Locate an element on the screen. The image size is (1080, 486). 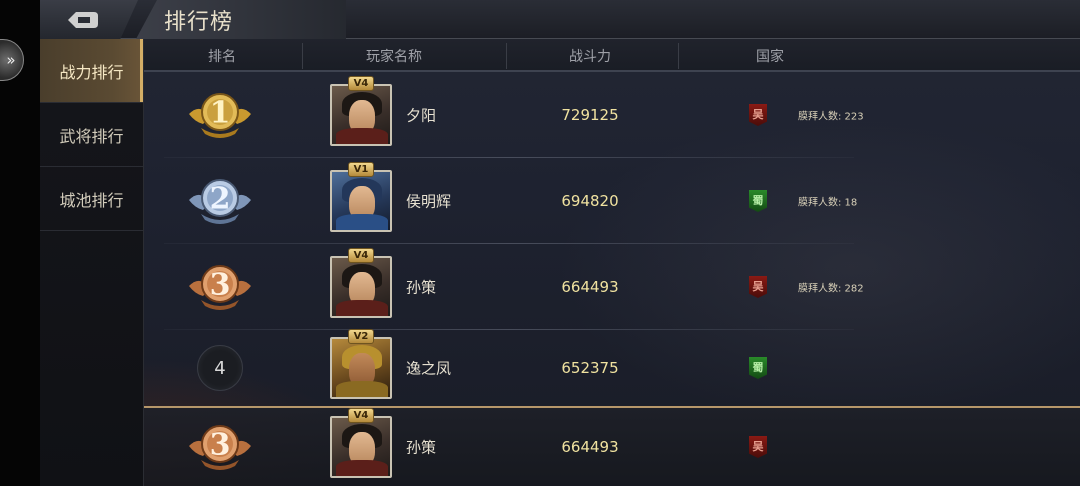
worship-count: 膜拜人数: 18 is located at coordinates (828, 203).